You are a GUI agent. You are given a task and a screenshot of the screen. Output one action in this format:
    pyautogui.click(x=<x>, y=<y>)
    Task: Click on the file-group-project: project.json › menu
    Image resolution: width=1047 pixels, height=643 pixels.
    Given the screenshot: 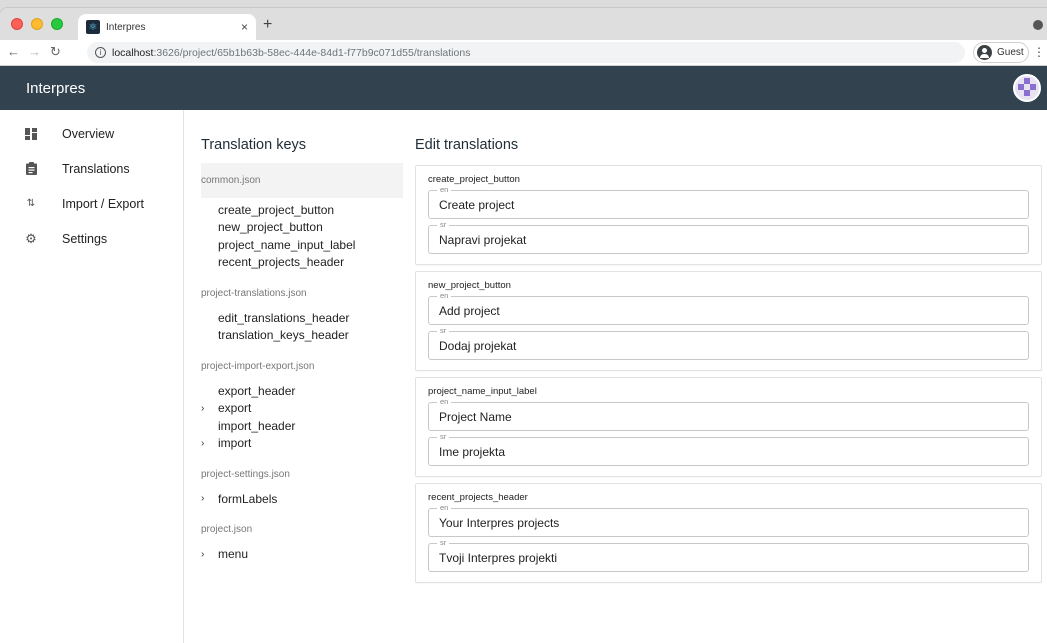 What is the action you would take?
    pyautogui.click(x=302, y=541)
    